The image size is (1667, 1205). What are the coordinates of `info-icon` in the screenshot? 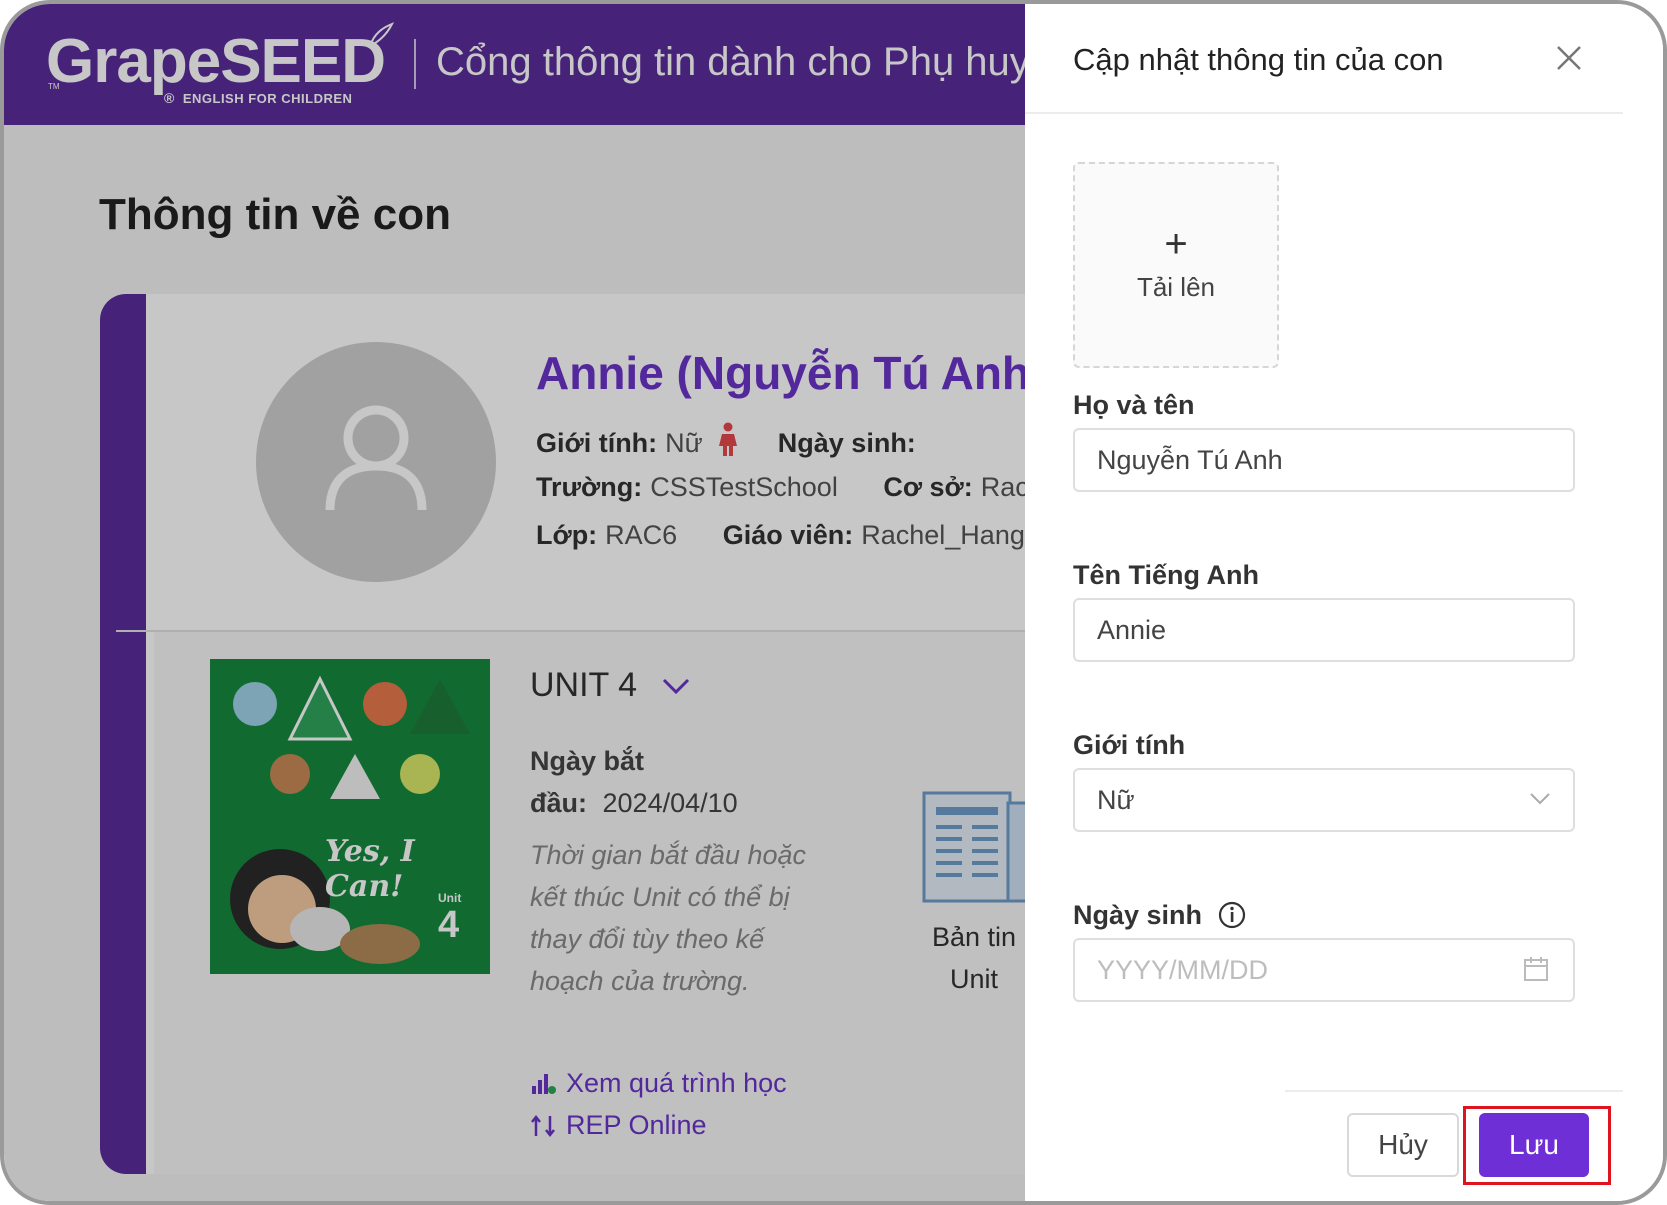 It's located at (1232, 915).